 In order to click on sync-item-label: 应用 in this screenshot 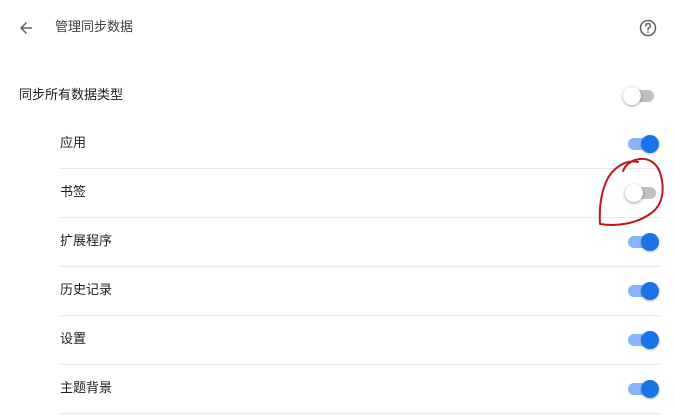, I will do `click(73, 143)`.